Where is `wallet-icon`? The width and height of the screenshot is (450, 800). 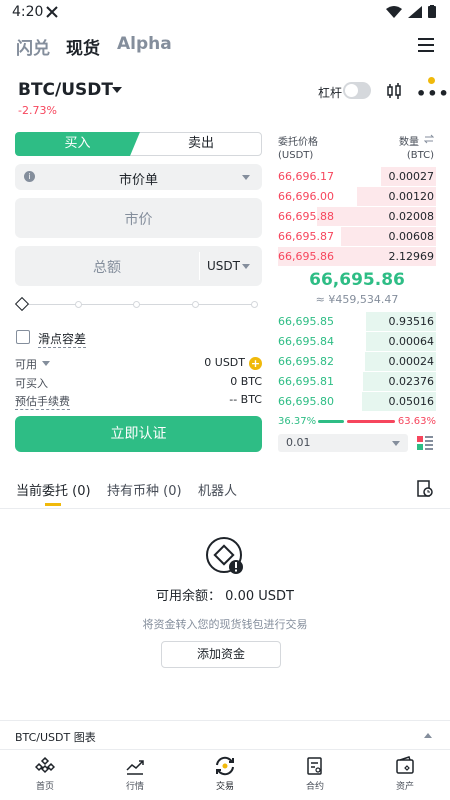 wallet-icon is located at coordinates (405, 765).